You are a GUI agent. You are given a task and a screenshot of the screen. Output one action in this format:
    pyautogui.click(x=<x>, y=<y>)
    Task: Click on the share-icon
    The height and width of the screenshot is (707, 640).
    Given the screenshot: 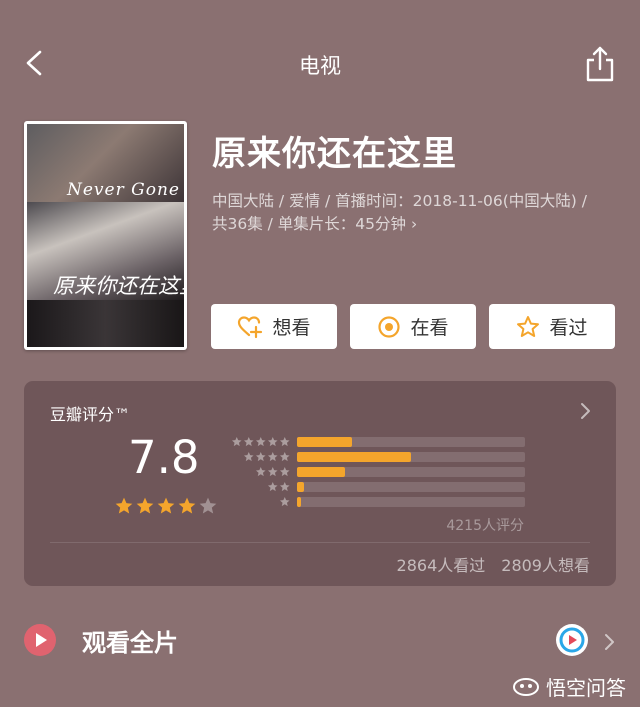 What is the action you would take?
    pyautogui.click(x=600, y=64)
    